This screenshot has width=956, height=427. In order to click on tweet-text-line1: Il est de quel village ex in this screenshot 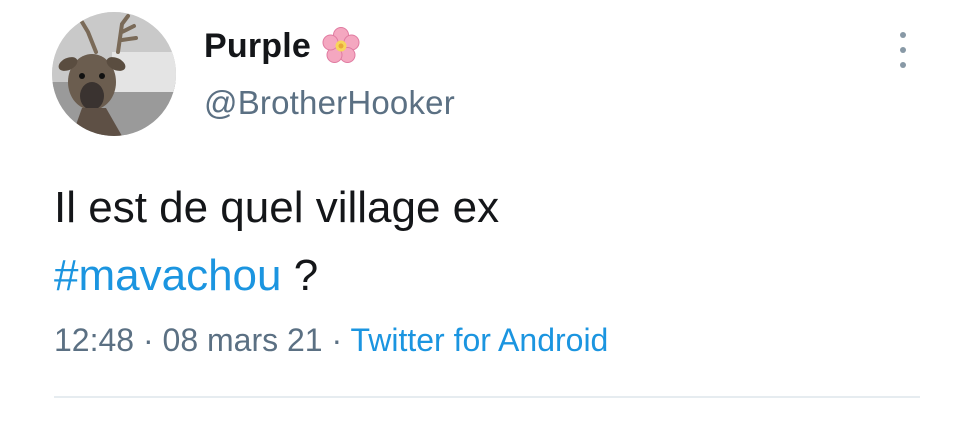, I will do `click(277, 207)`.